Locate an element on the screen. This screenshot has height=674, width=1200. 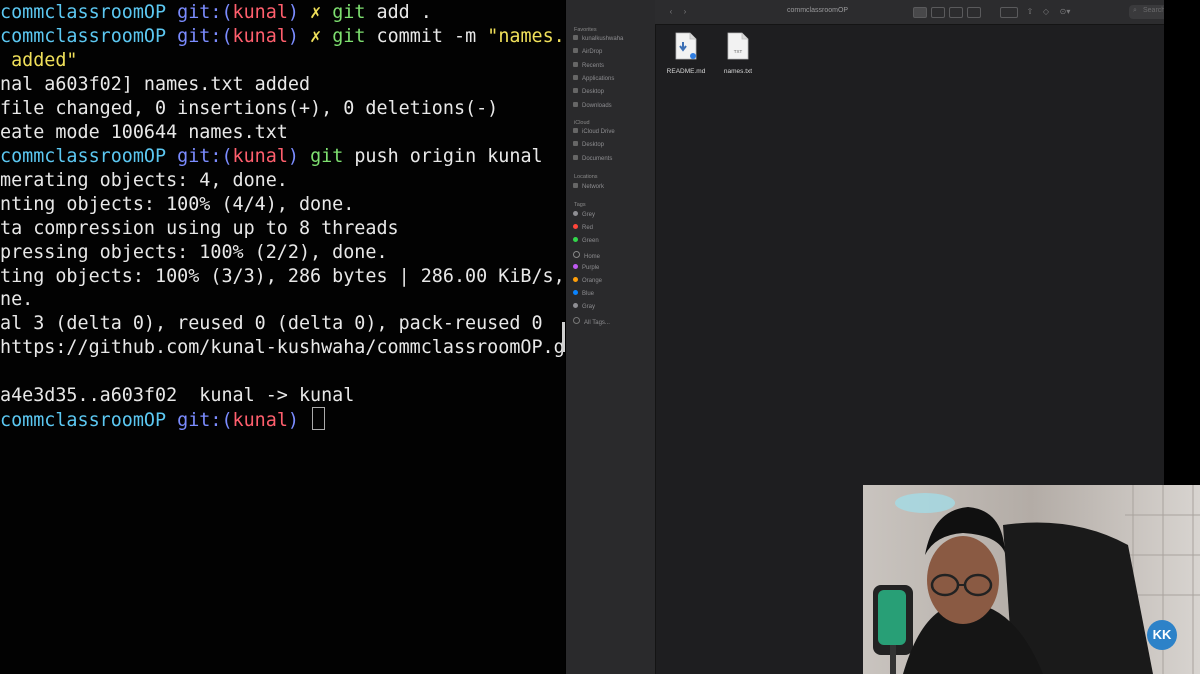
terminal-text-segment: add . is located at coordinates (404, 12).